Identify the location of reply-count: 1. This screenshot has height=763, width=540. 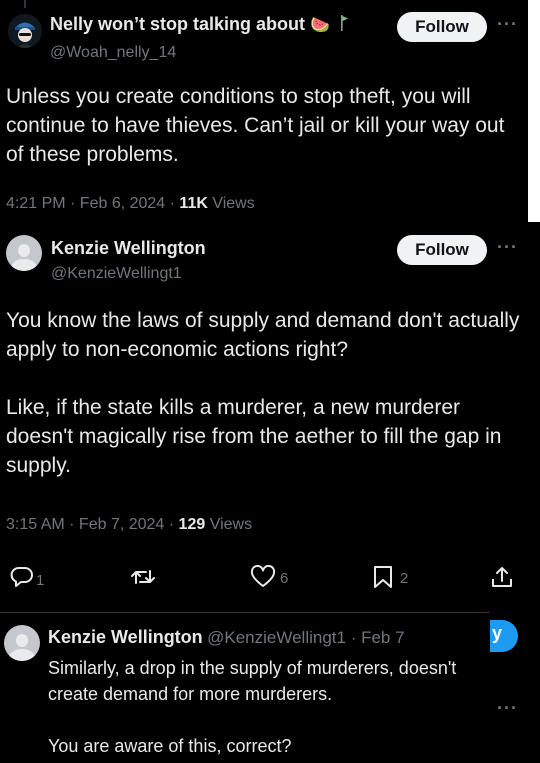
(40, 580).